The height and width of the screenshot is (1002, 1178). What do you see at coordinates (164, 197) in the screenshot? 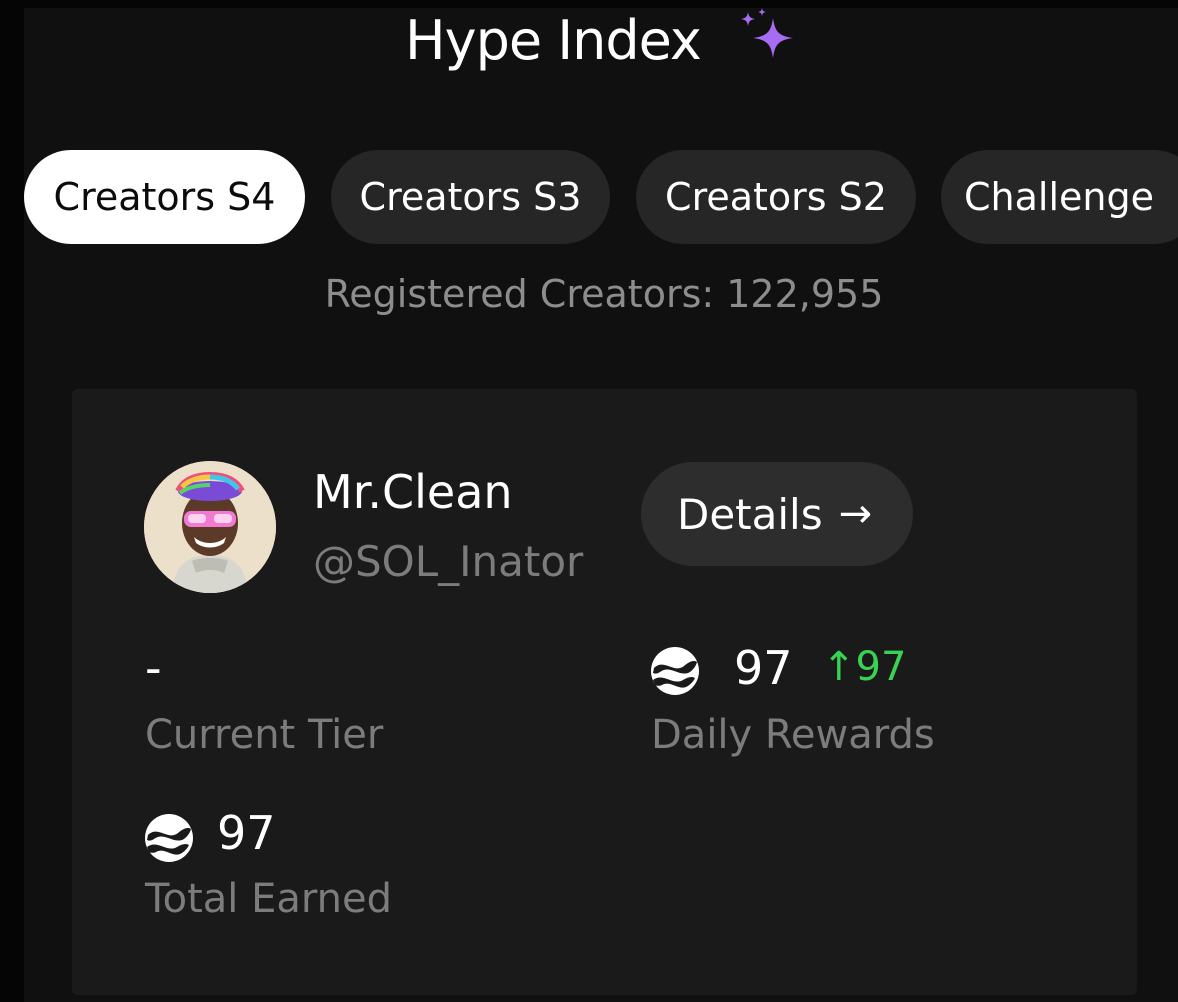
I see `tab-creators-s4: Creators S4` at bounding box center [164, 197].